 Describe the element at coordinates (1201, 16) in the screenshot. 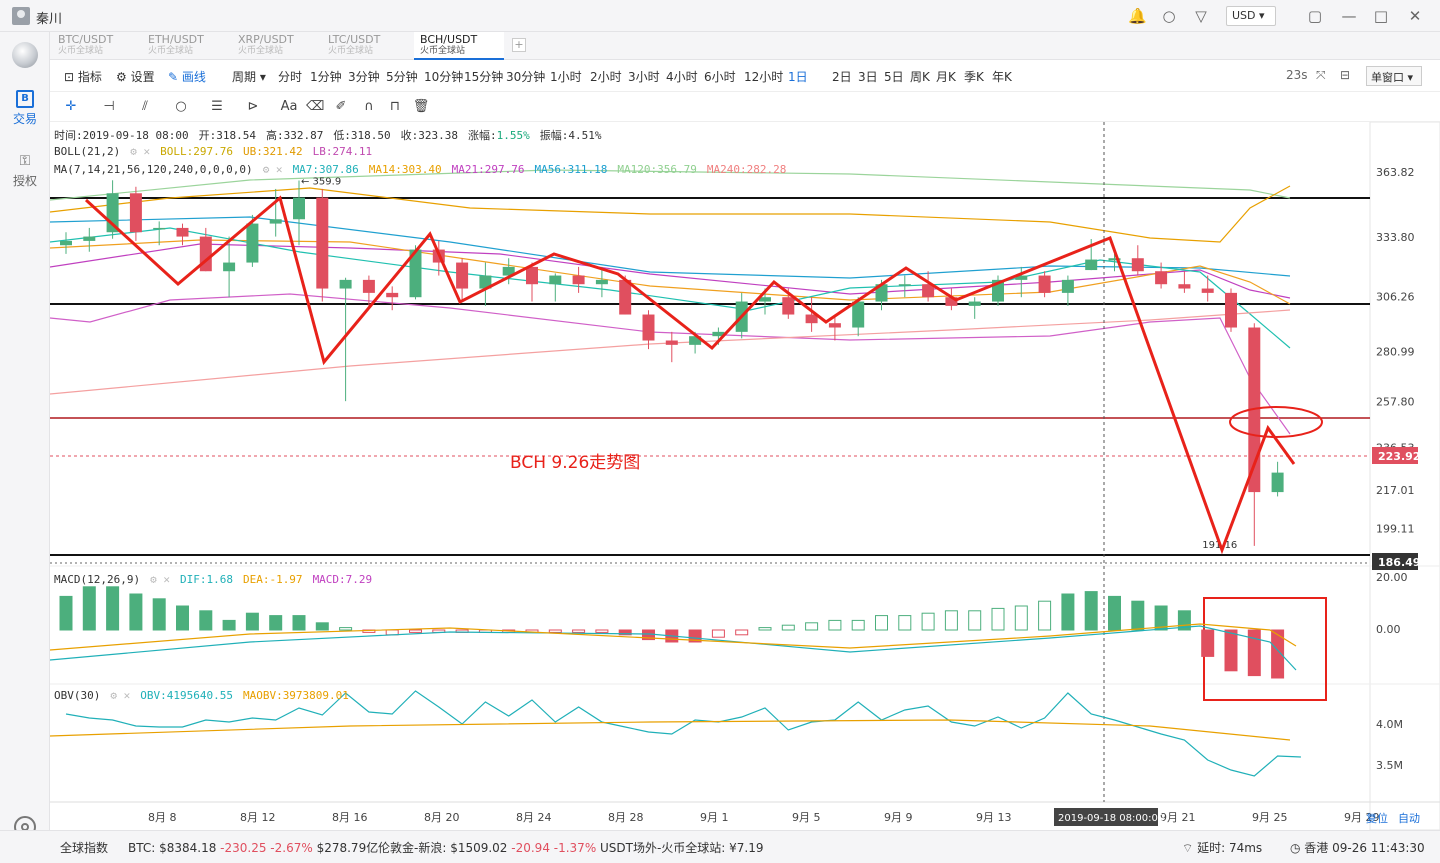

I see `shirt-icon: ▽` at that location.